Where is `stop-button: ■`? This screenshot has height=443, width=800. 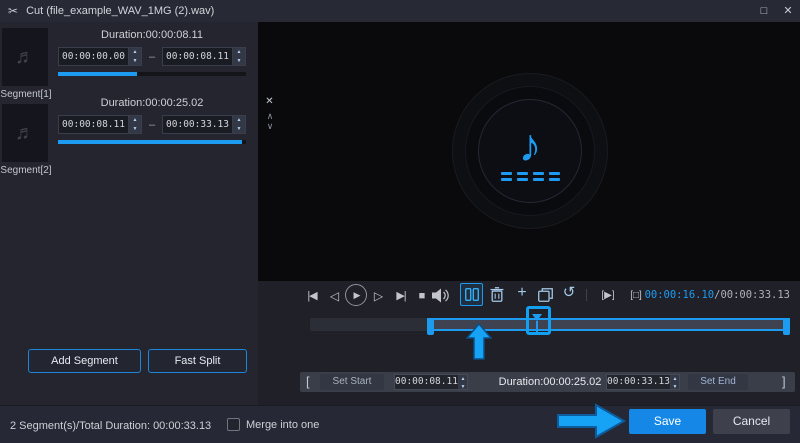
stop-button: ■ is located at coordinates (422, 296).